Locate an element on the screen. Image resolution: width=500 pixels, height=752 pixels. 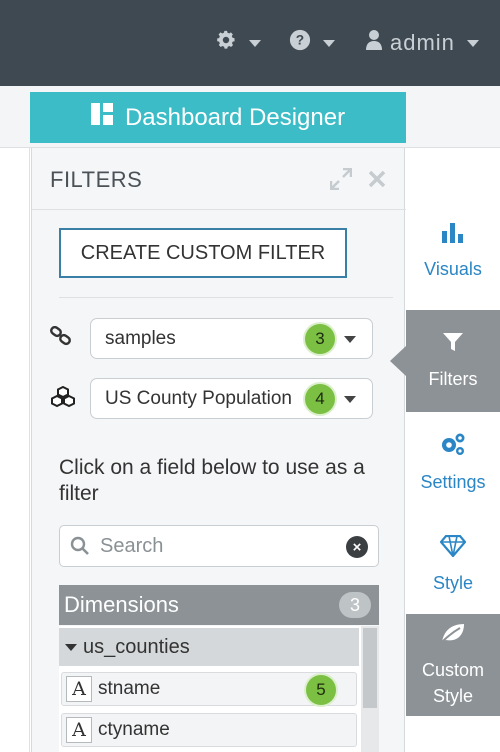
search-box: × is located at coordinates (219, 546).